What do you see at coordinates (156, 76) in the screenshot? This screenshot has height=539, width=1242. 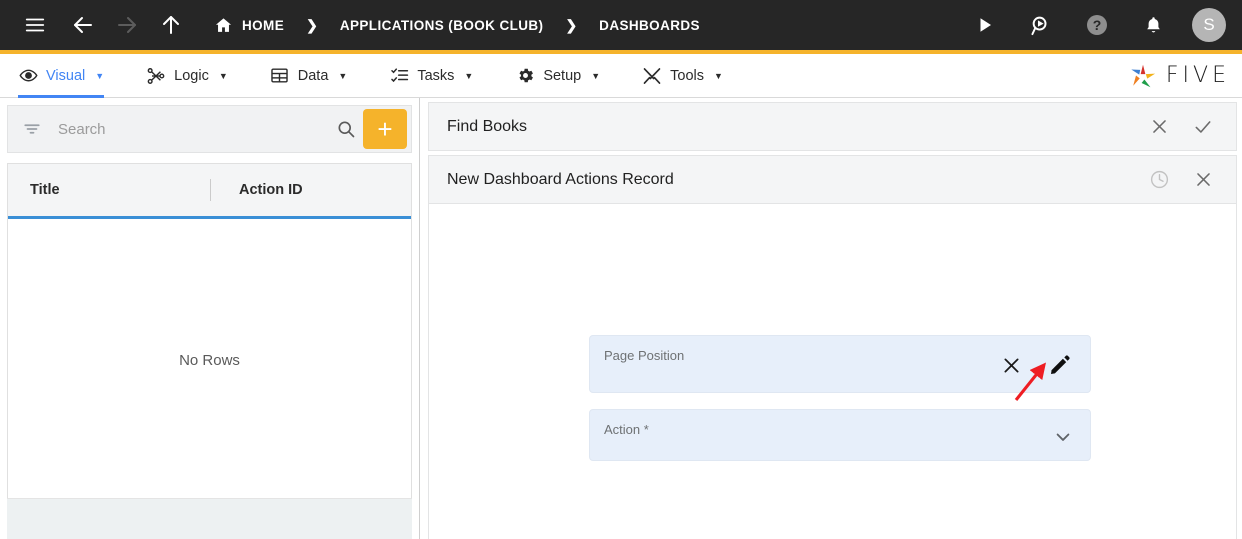 I see `logic-icon` at bounding box center [156, 76].